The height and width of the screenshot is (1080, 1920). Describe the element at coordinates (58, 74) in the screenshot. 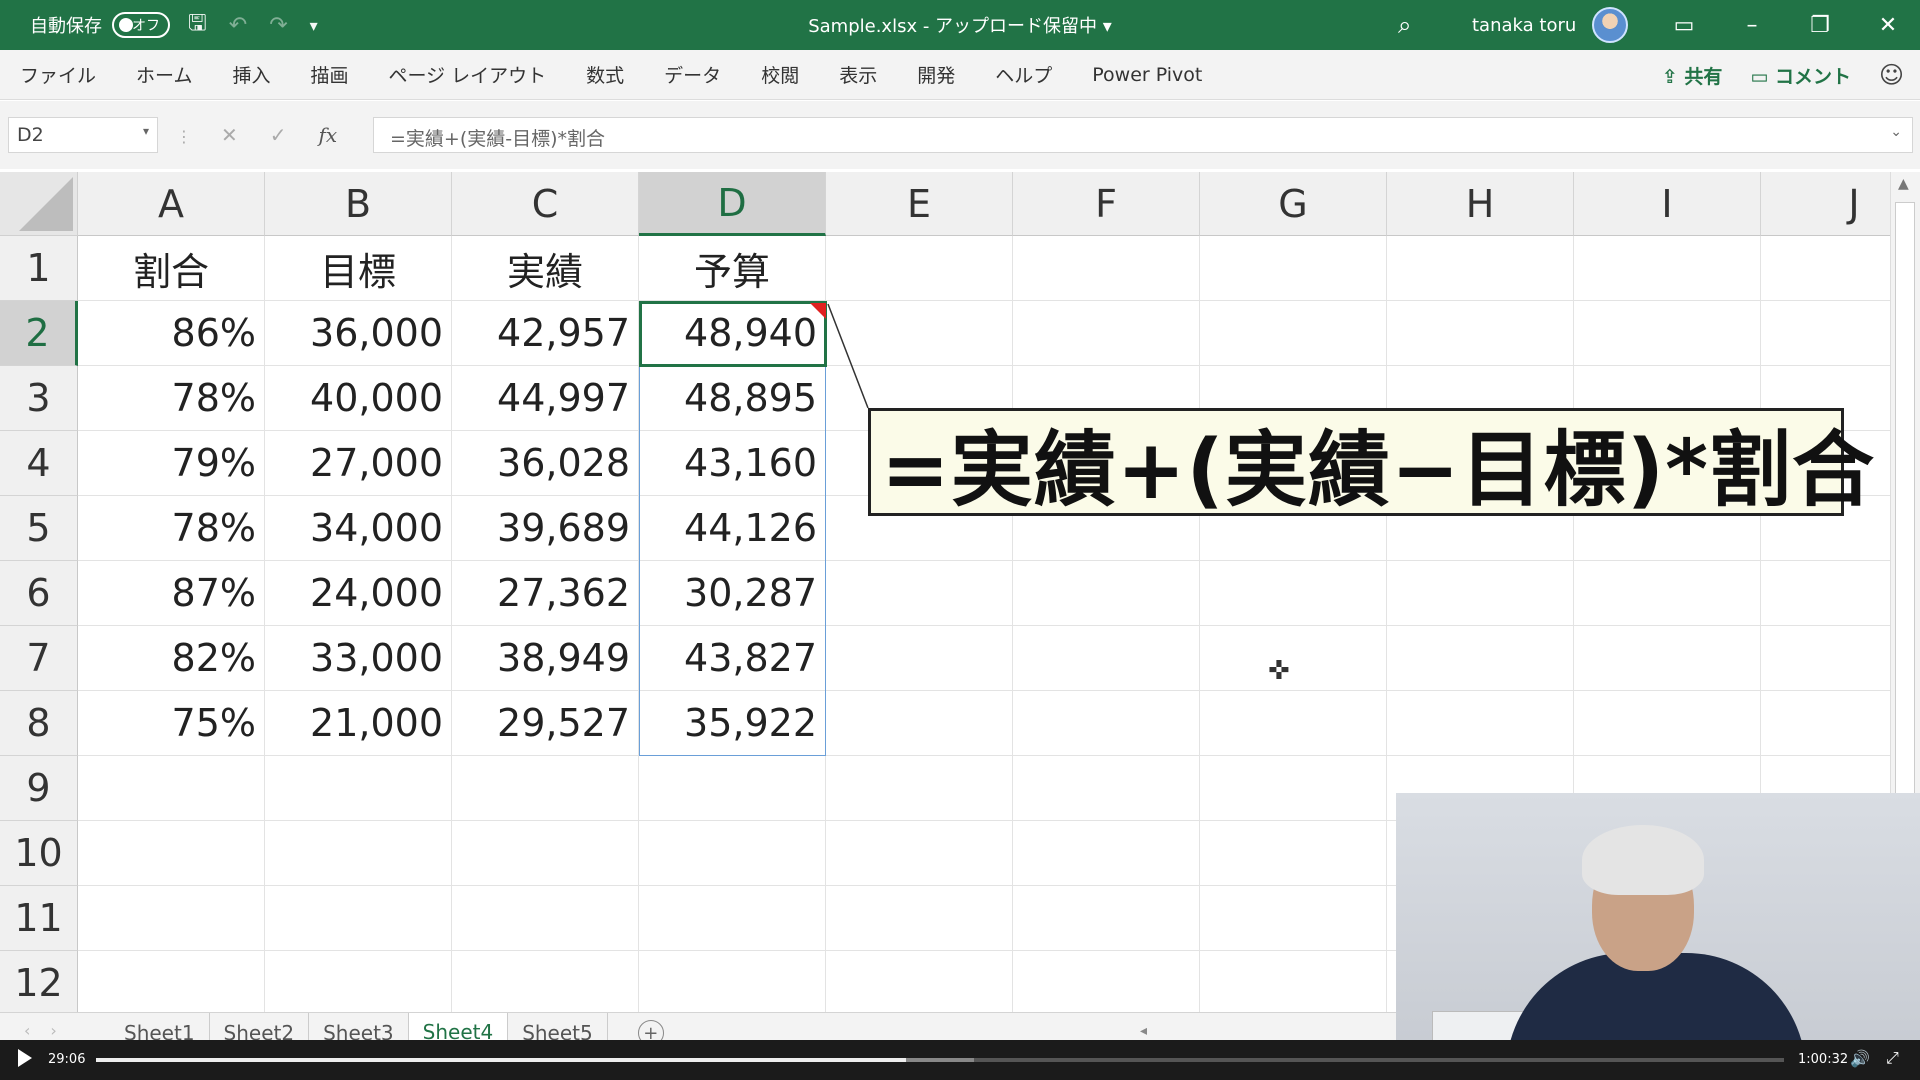

I see `tab-file: ファイル` at that location.